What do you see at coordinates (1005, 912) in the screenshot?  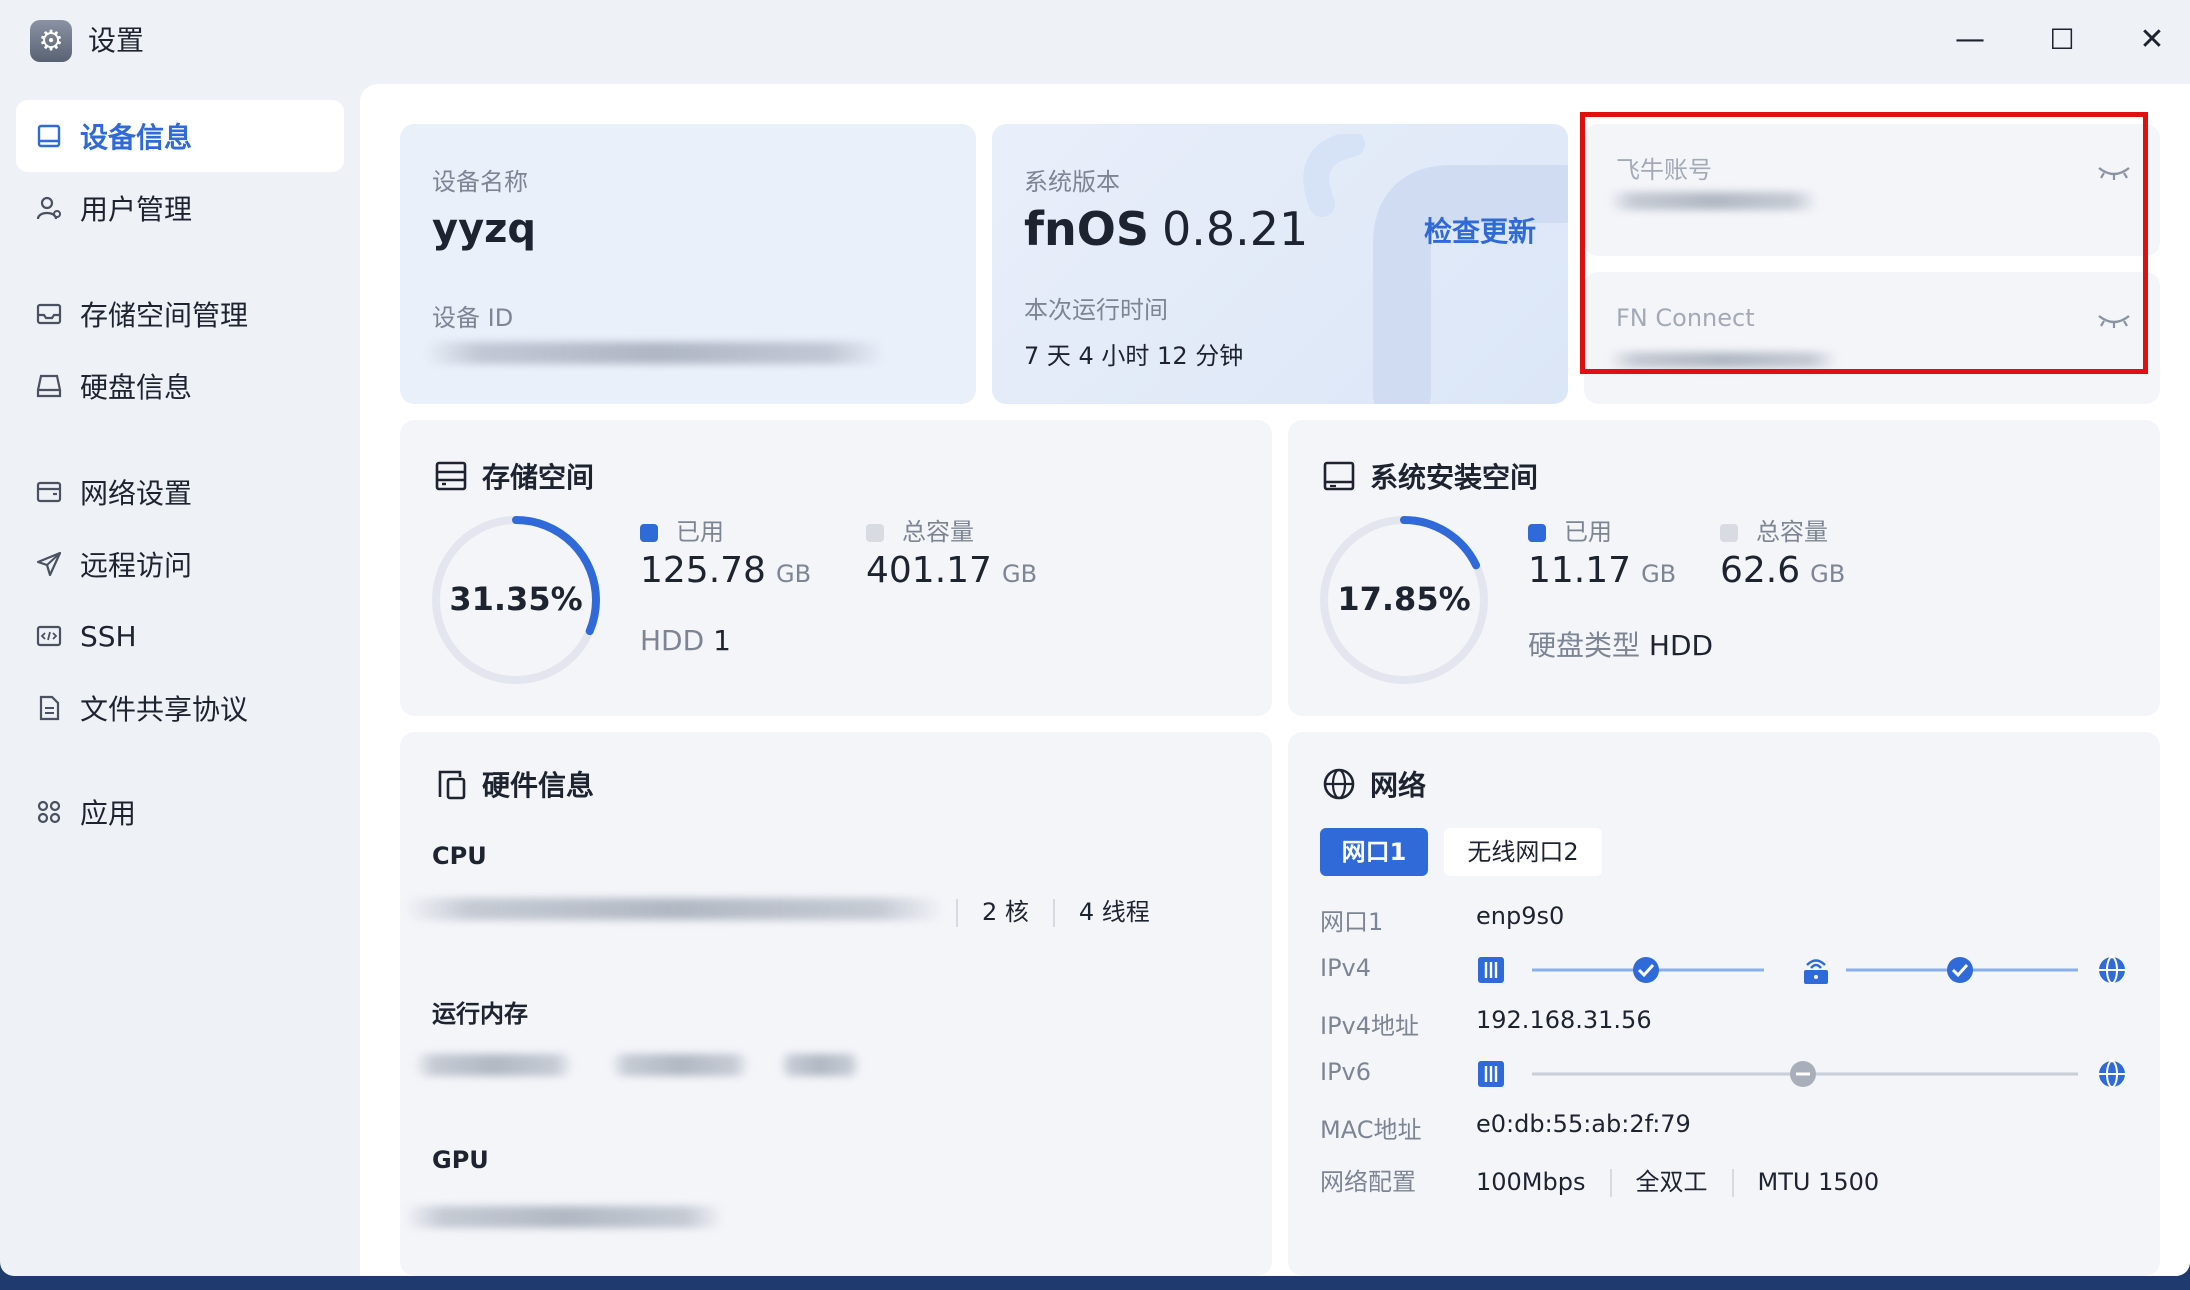 I see `cpu-cores: 2 核` at bounding box center [1005, 912].